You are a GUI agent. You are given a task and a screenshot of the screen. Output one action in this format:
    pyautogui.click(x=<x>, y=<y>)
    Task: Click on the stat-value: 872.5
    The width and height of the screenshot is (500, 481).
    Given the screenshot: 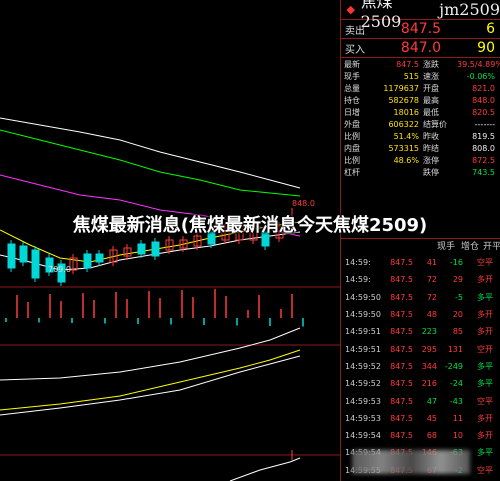 What is the action you would take?
    pyautogui.click(x=483, y=160)
    